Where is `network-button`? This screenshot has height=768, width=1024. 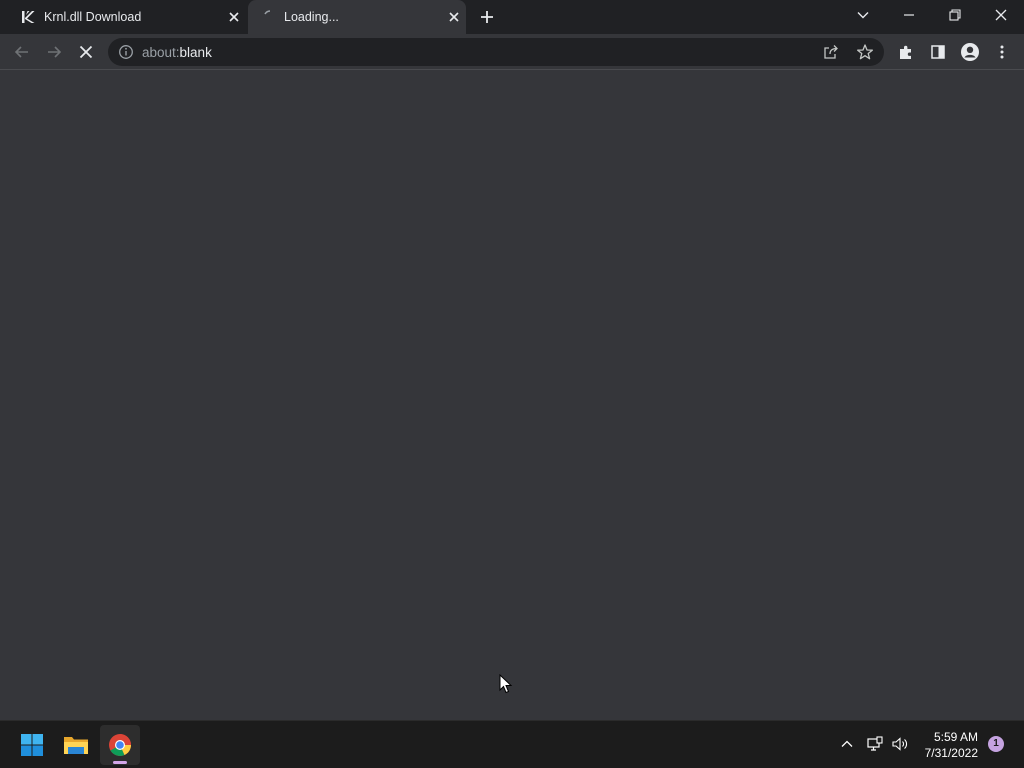 network-button is located at coordinates (875, 744).